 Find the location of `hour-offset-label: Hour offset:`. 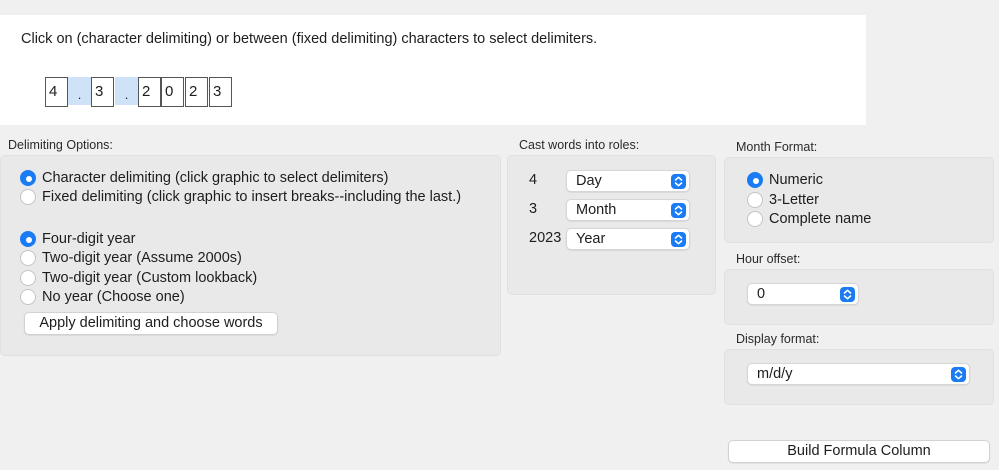

hour-offset-label: Hour offset: is located at coordinates (768, 259).